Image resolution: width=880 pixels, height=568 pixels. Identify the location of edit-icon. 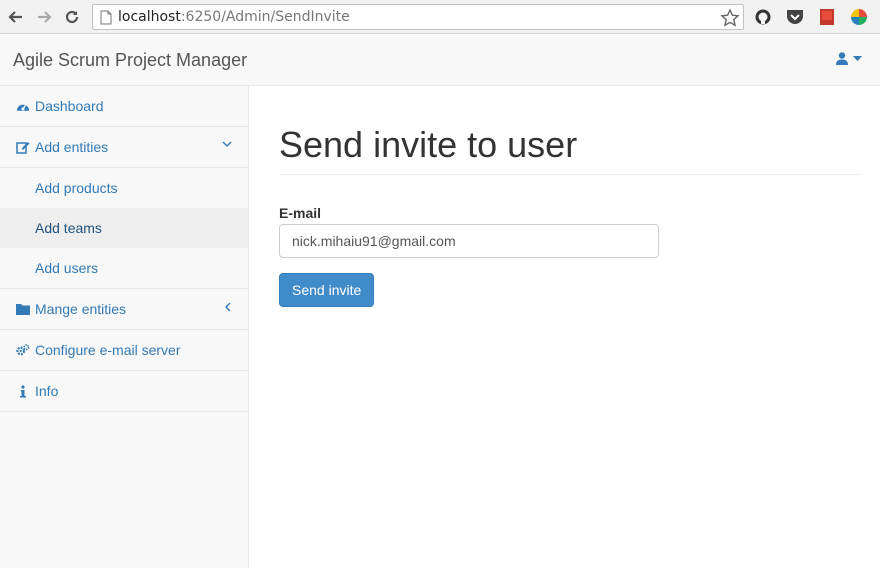
(23, 147).